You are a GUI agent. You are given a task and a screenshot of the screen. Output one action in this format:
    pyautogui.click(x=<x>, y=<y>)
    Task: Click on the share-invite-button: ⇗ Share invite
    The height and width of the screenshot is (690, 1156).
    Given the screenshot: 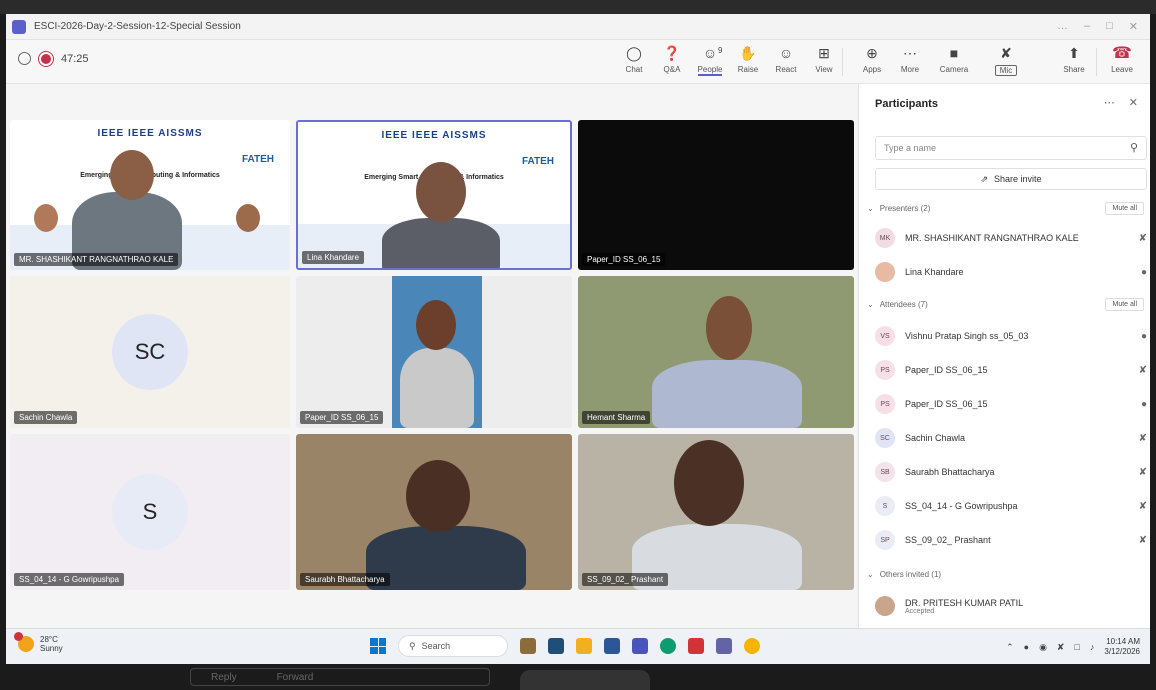 What is the action you would take?
    pyautogui.click(x=1011, y=179)
    